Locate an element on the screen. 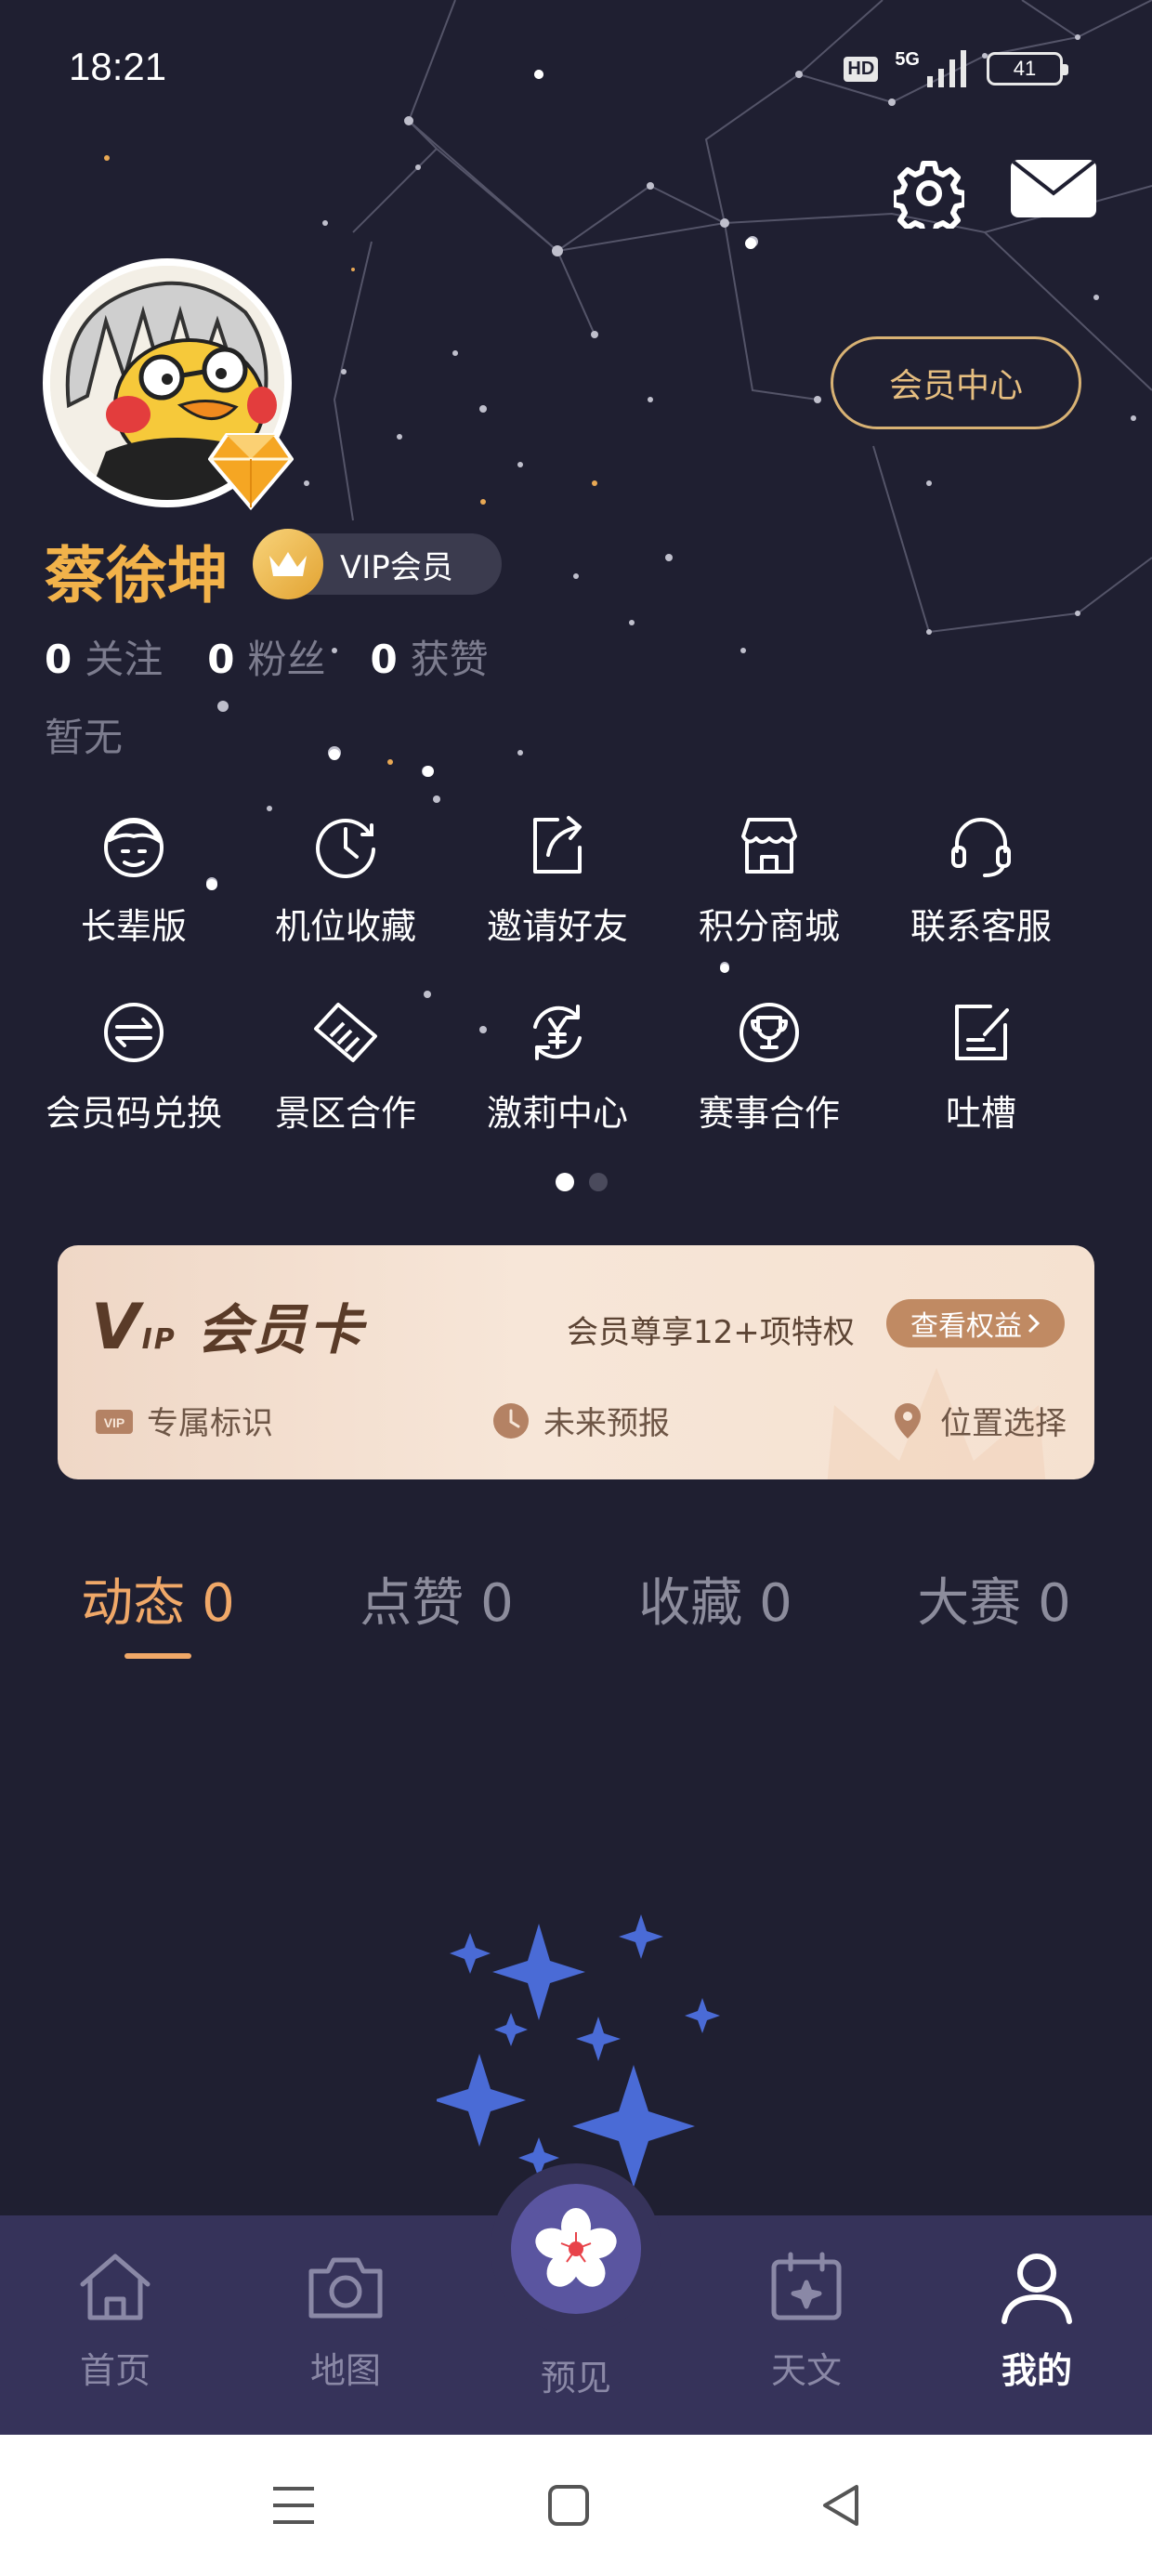 The image size is (1152, 2576). action-label: 邀请好友 is located at coordinates (557, 926).